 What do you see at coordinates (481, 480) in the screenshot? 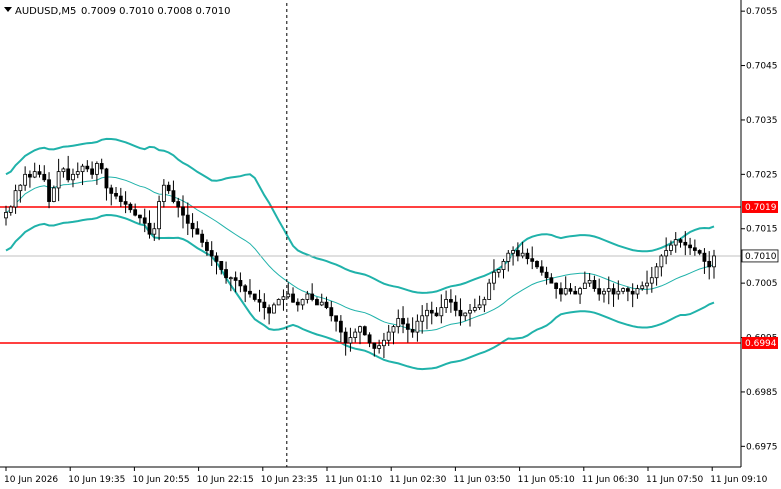
I see `x-tick-label: 11 Jun 03:50` at bounding box center [481, 480].